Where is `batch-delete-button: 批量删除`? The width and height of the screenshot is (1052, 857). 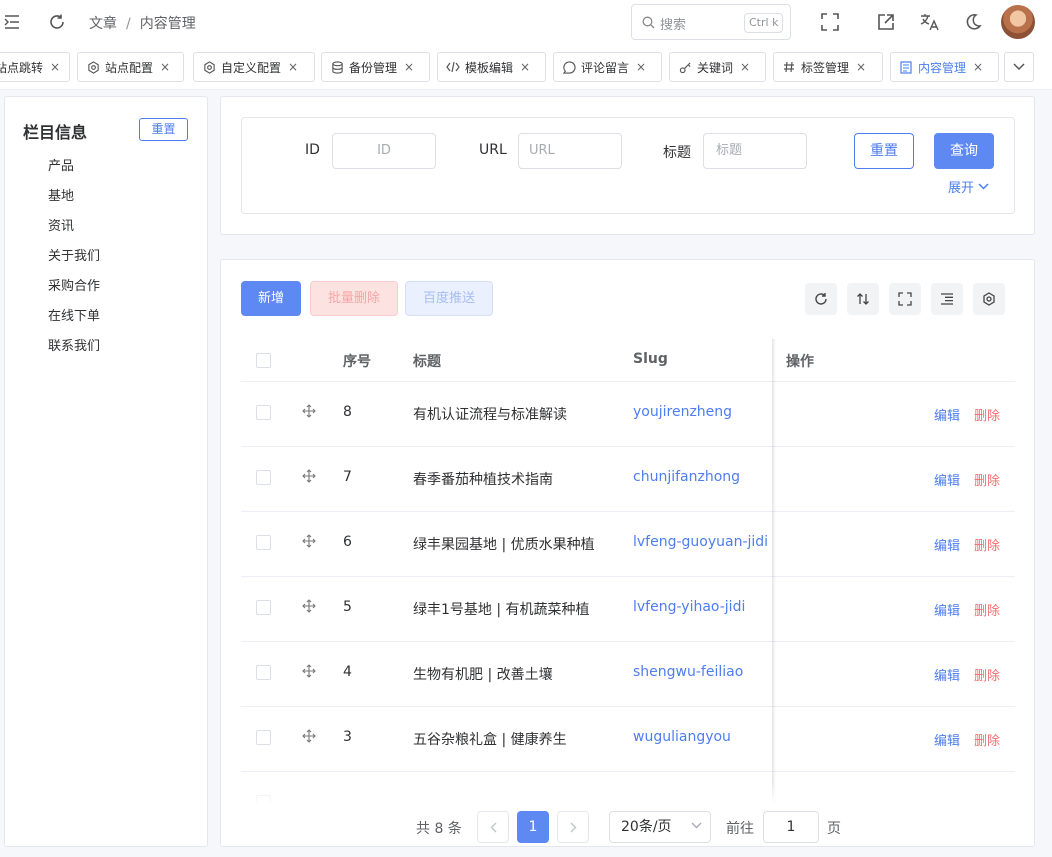 batch-delete-button: 批量删除 is located at coordinates (354, 298).